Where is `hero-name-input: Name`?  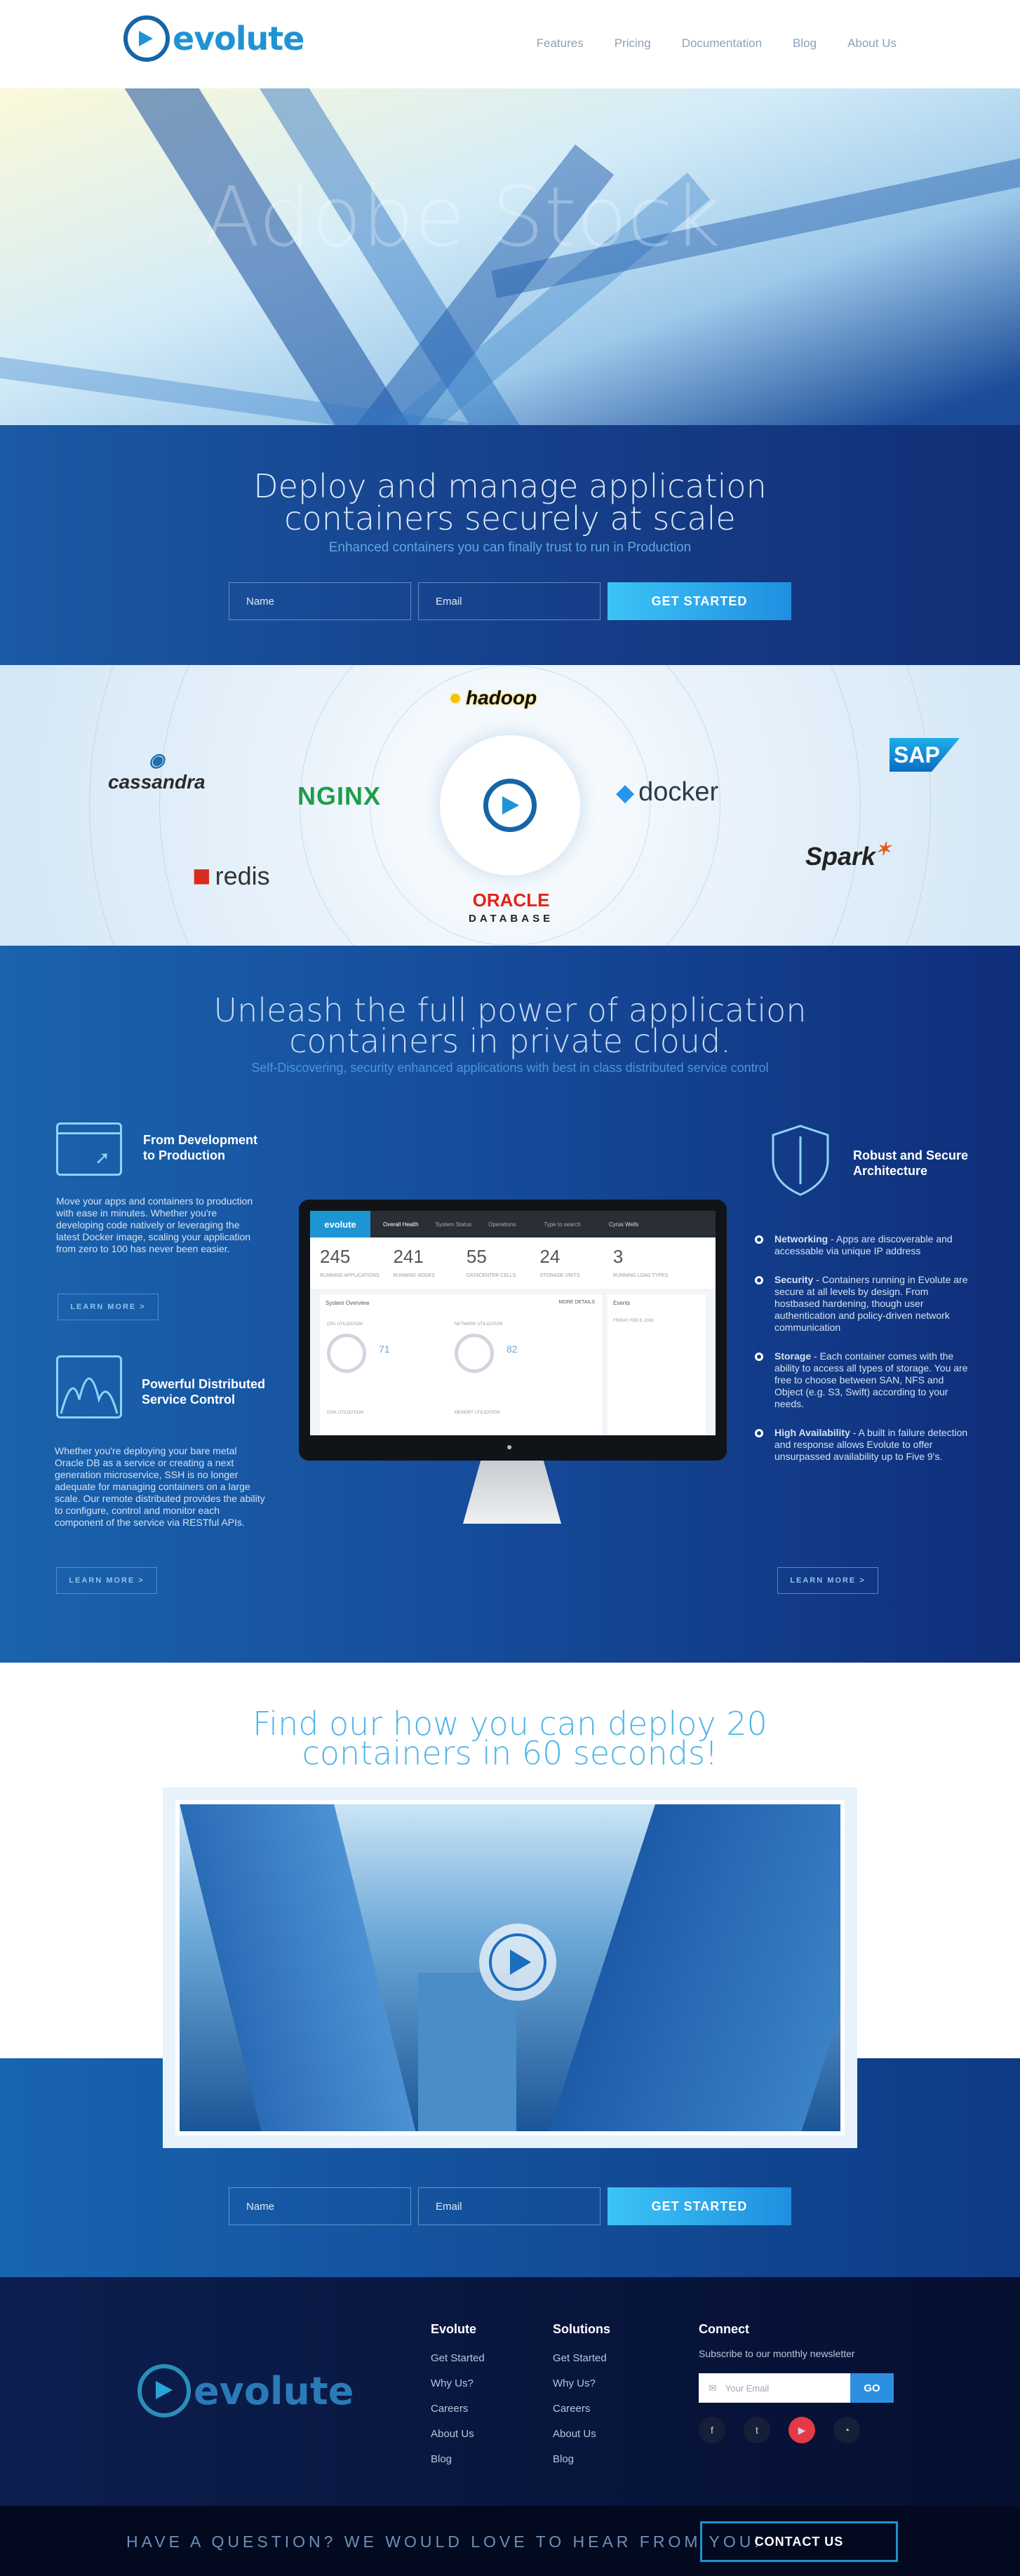
hero-name-input: Name is located at coordinates (320, 601).